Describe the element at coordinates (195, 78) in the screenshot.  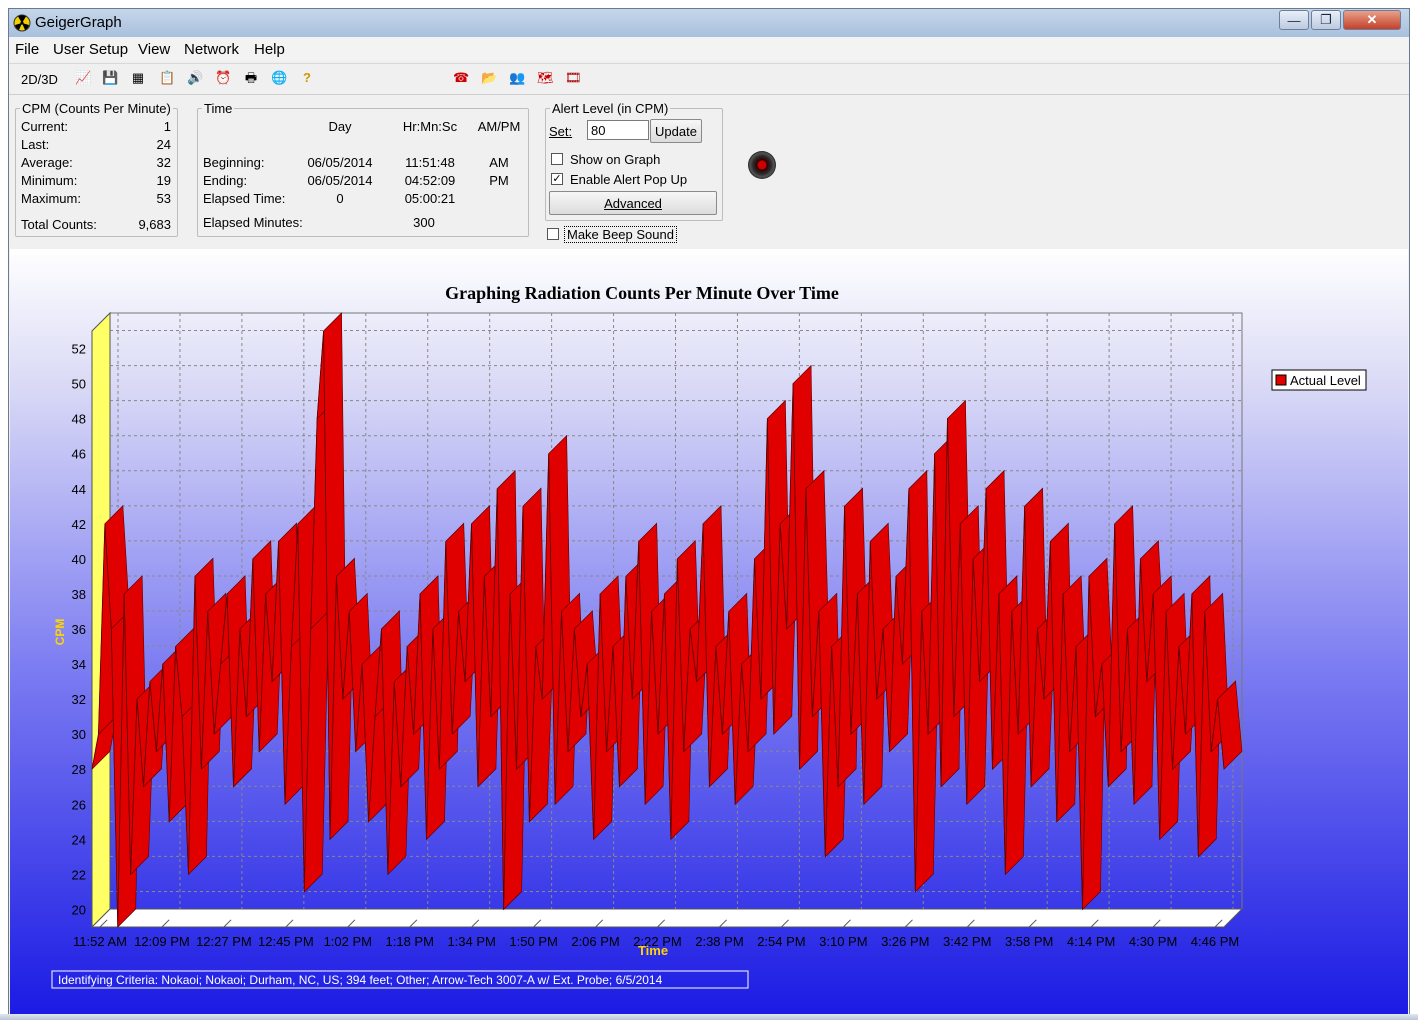
I see `alarm-icon: 🔊` at that location.